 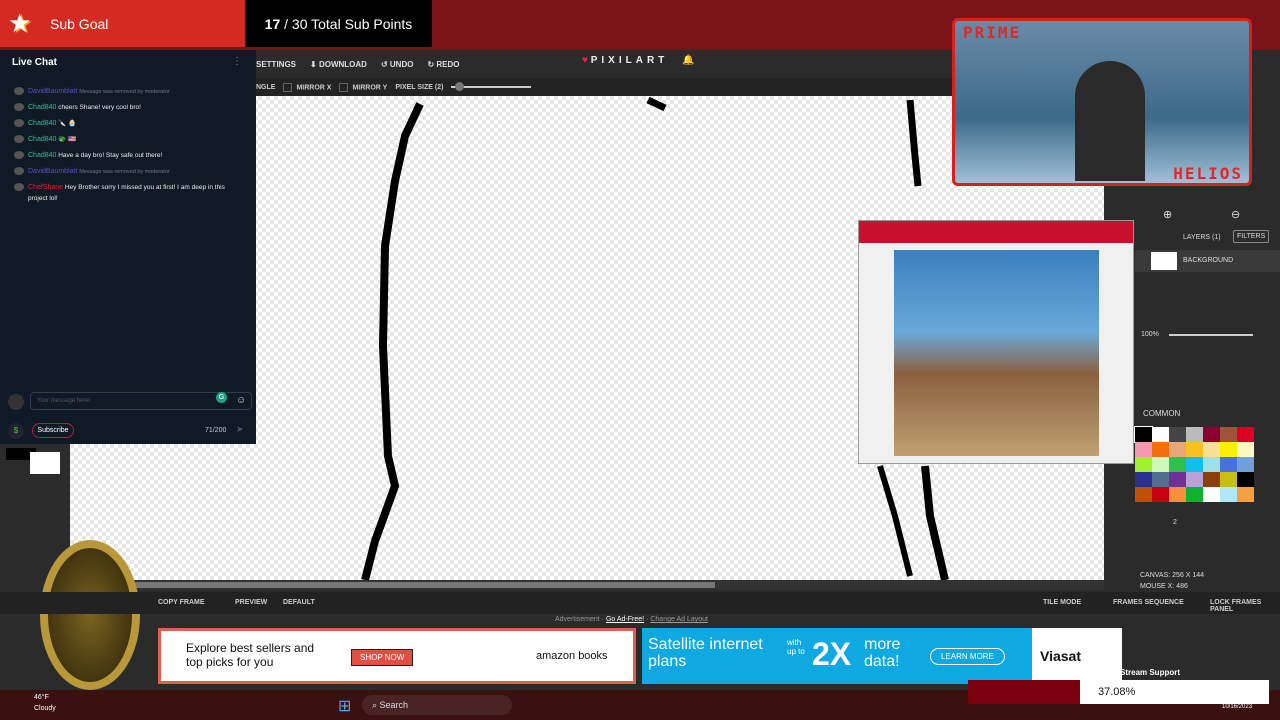 What do you see at coordinates (266, 87) in the screenshot?
I see `angle-label: NGLE` at bounding box center [266, 87].